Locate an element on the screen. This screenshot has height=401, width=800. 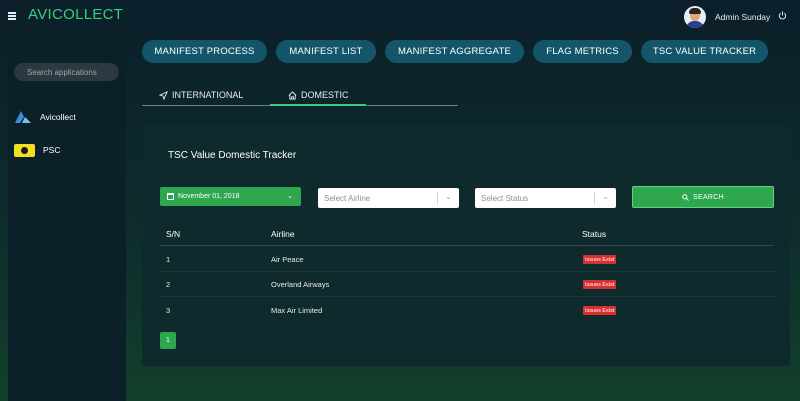
app-title: AVICOLLECT is located at coordinates (76, 14).